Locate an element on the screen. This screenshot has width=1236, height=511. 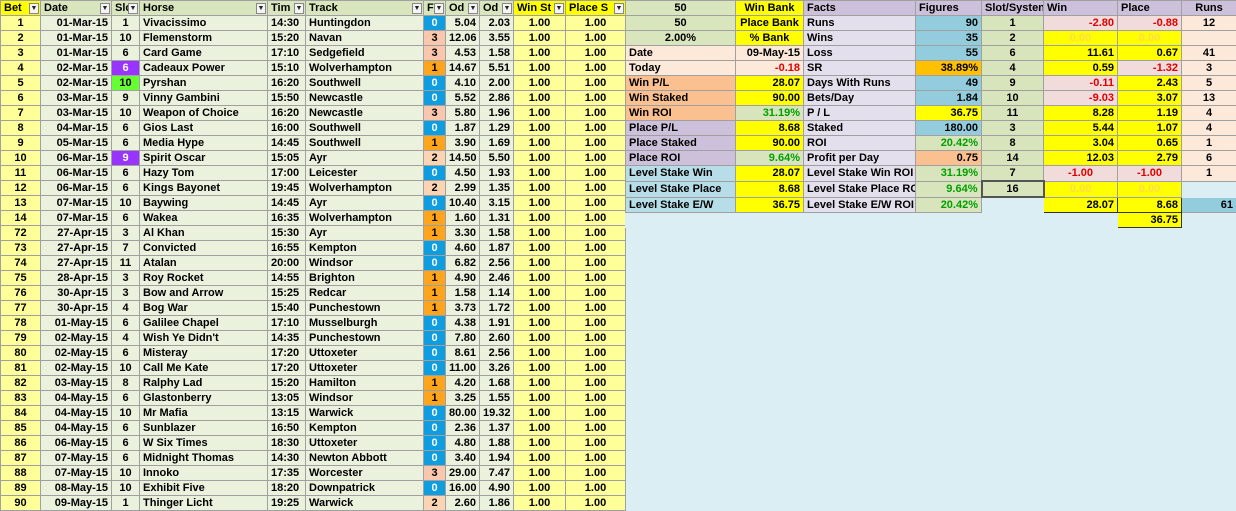
odds2-cell: 1.69 is located at coordinates (496, 143).